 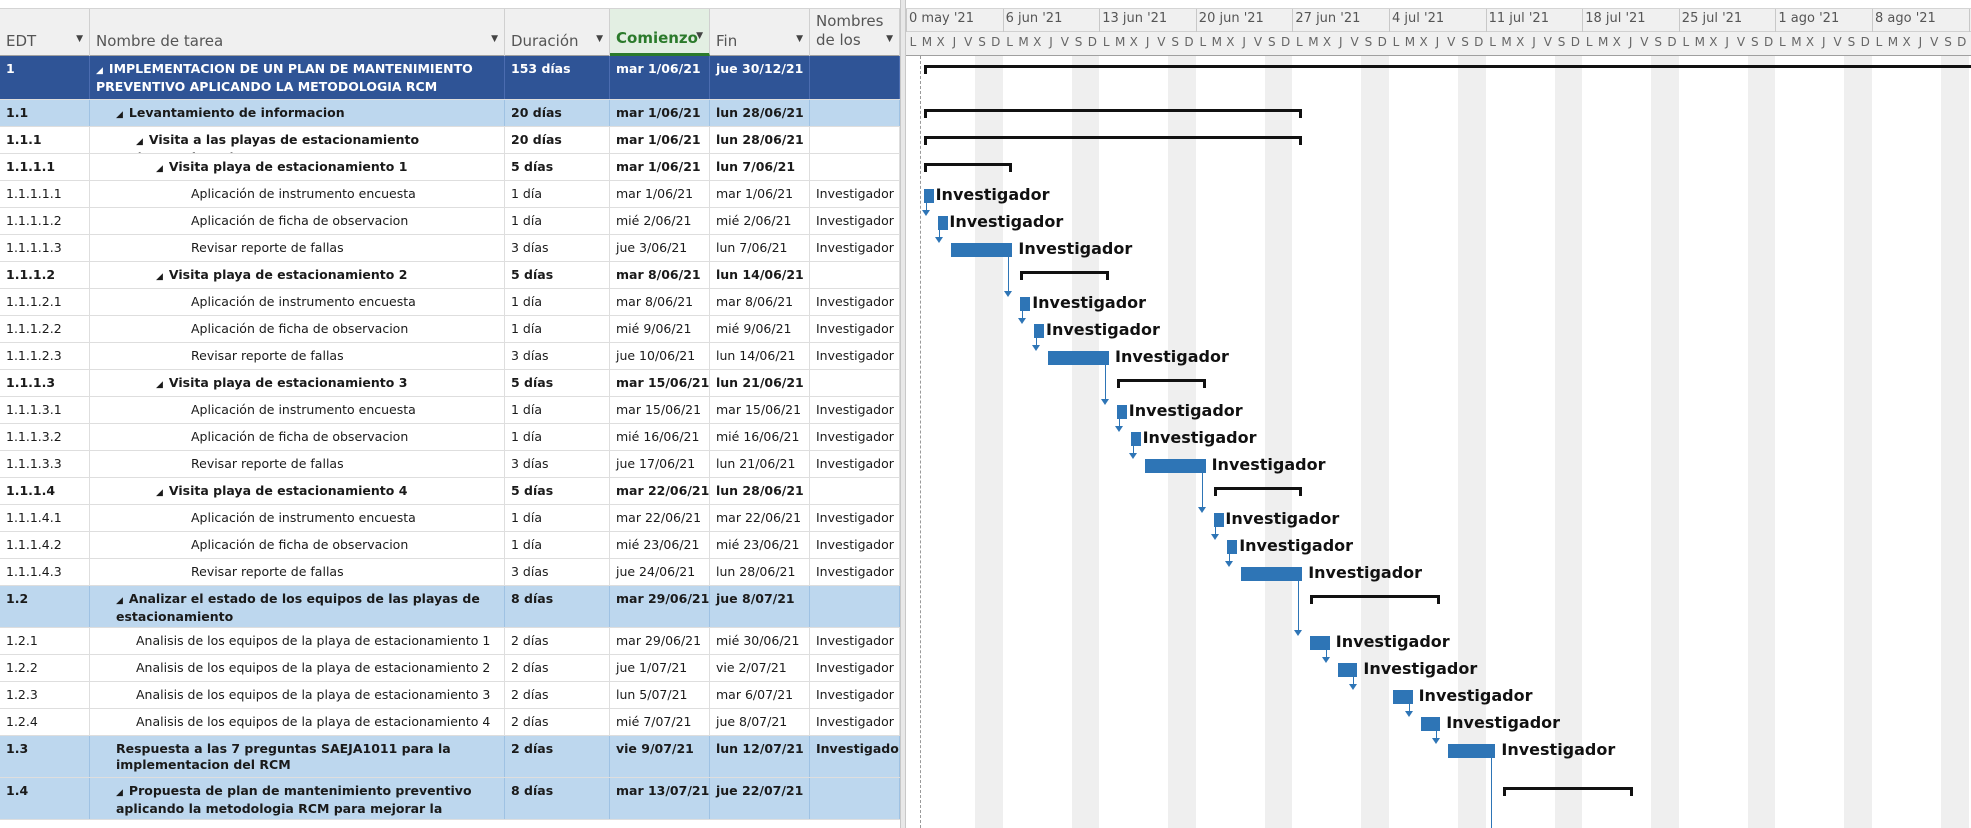 I want to click on cell-name: ◢ Visita playa de estacionamiento 4, so click(x=297, y=491).